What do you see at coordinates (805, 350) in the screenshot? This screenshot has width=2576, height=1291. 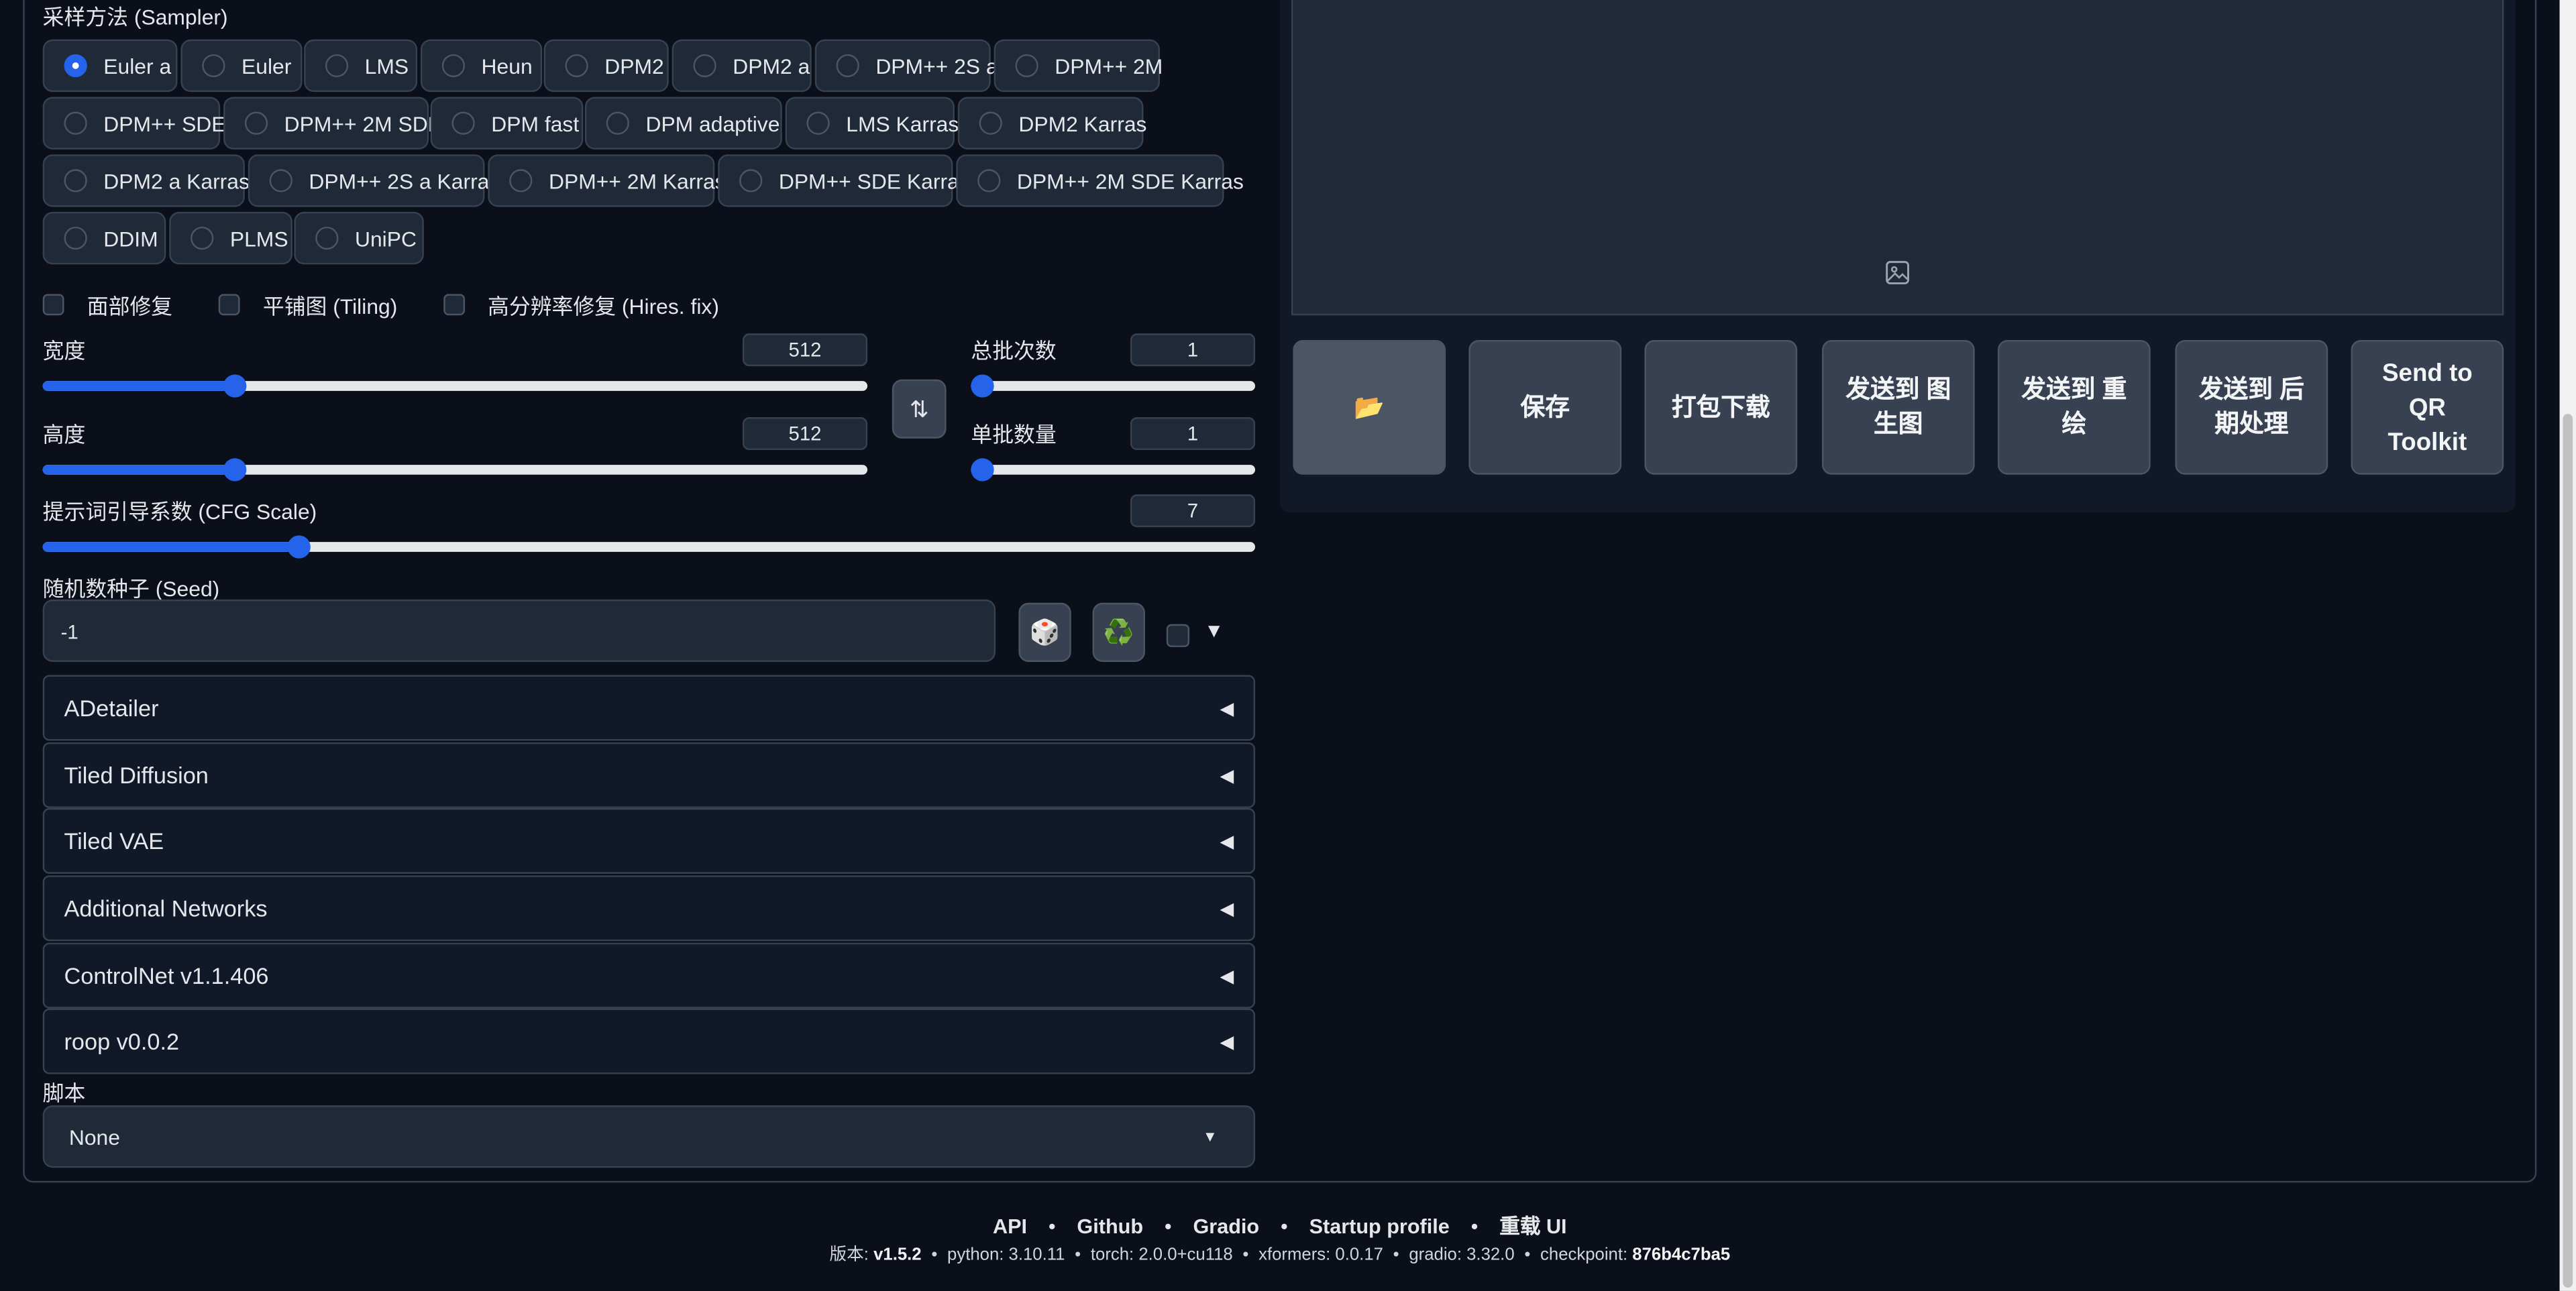 I see `width-number-input: 512` at bounding box center [805, 350].